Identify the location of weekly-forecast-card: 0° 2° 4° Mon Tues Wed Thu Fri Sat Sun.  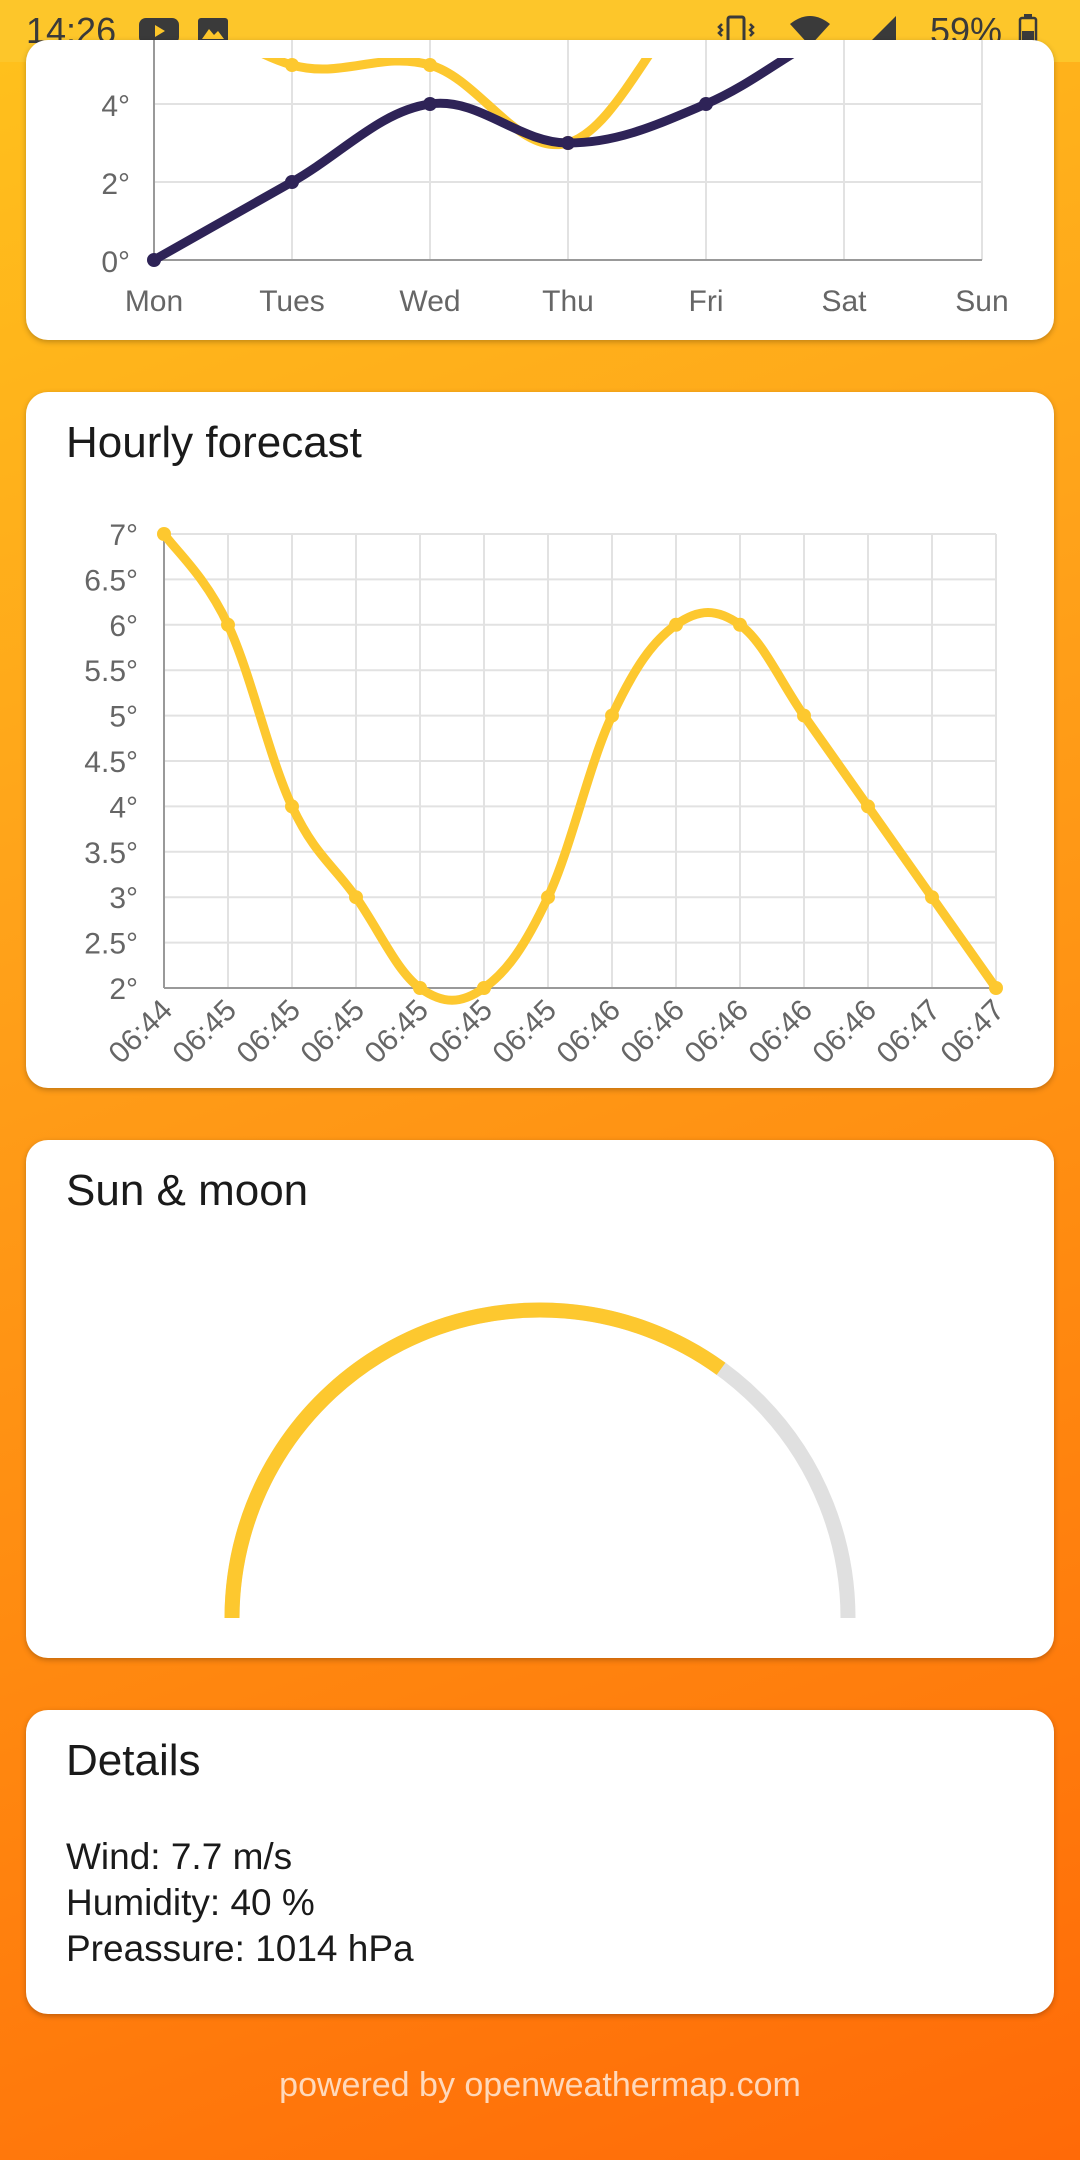
(540, 190).